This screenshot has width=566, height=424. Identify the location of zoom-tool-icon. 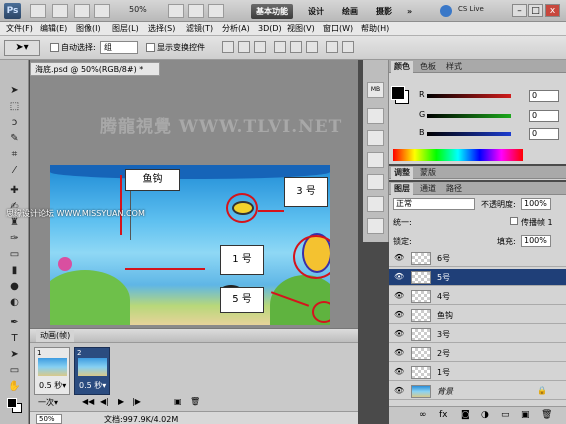
(196, 11).